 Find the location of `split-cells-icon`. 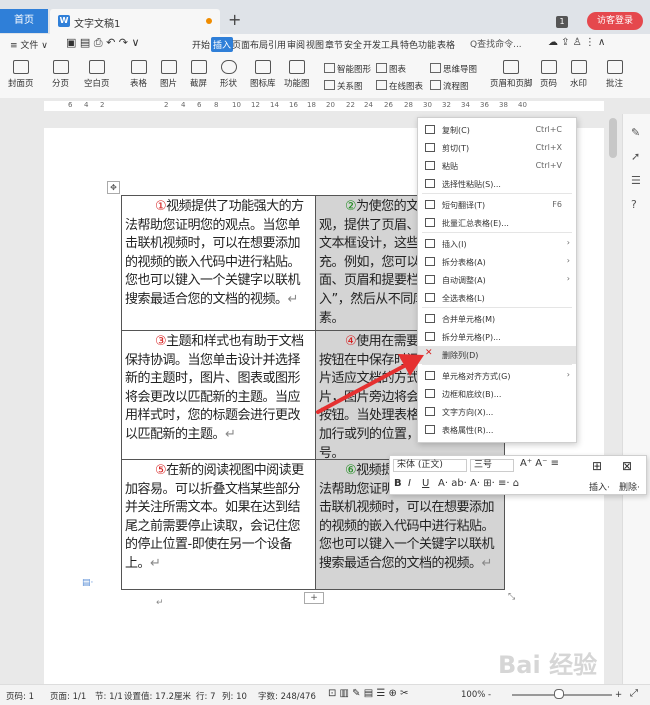

split-cells-icon is located at coordinates (430, 336).